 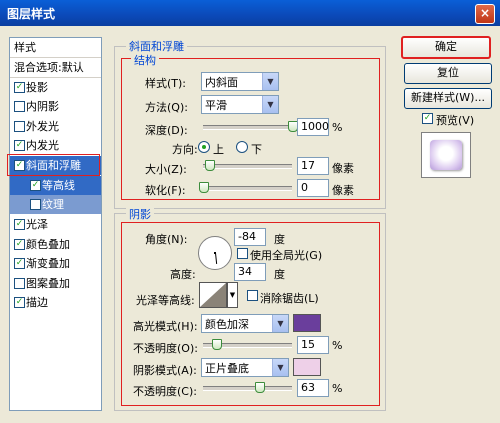 What do you see at coordinates (250, 237) in the screenshot?
I see `angle-input: -84` at bounding box center [250, 237].